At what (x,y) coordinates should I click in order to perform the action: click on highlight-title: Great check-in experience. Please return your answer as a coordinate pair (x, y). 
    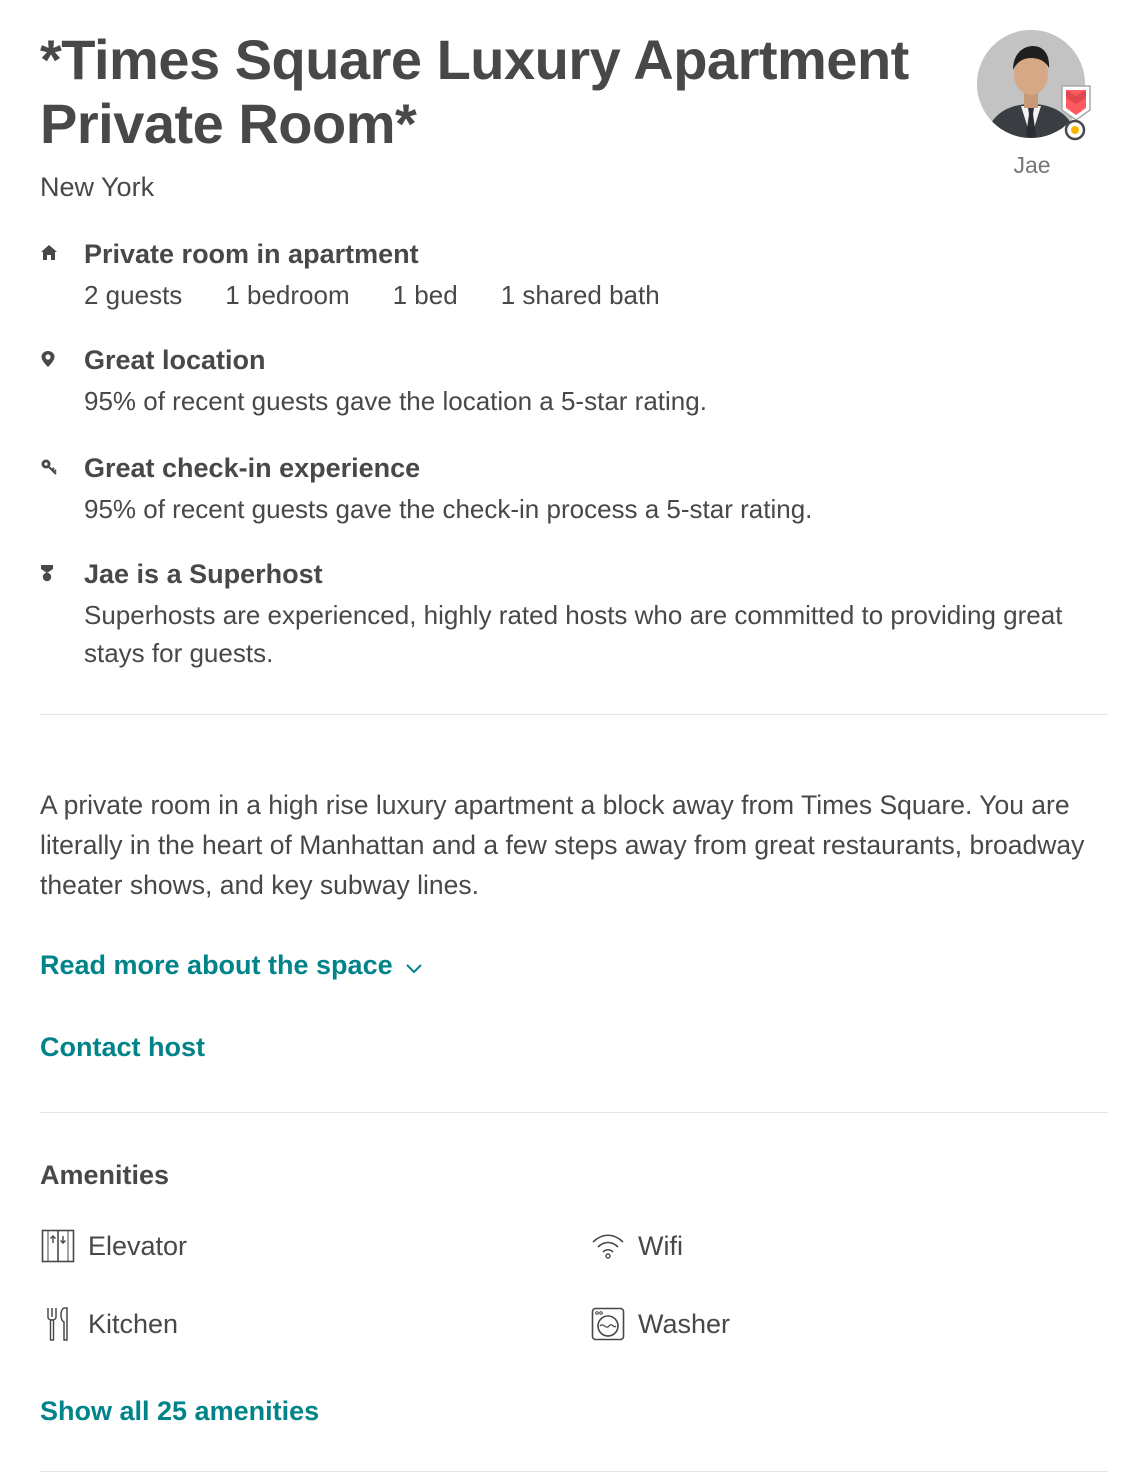
    Looking at the image, I should click on (252, 468).